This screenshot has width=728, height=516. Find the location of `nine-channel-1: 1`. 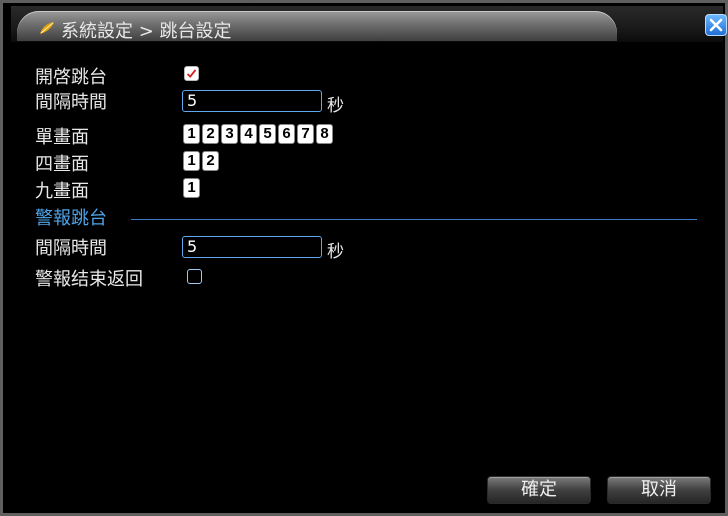

nine-channel-1: 1 is located at coordinates (191, 188).